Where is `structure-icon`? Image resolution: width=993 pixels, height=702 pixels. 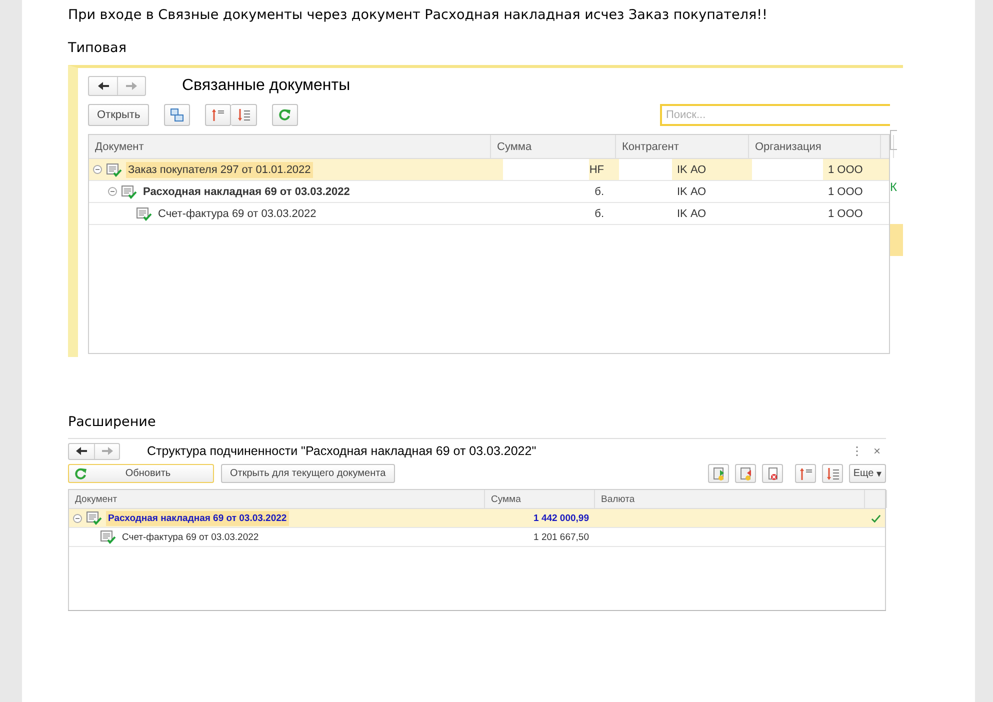 structure-icon is located at coordinates (177, 115).